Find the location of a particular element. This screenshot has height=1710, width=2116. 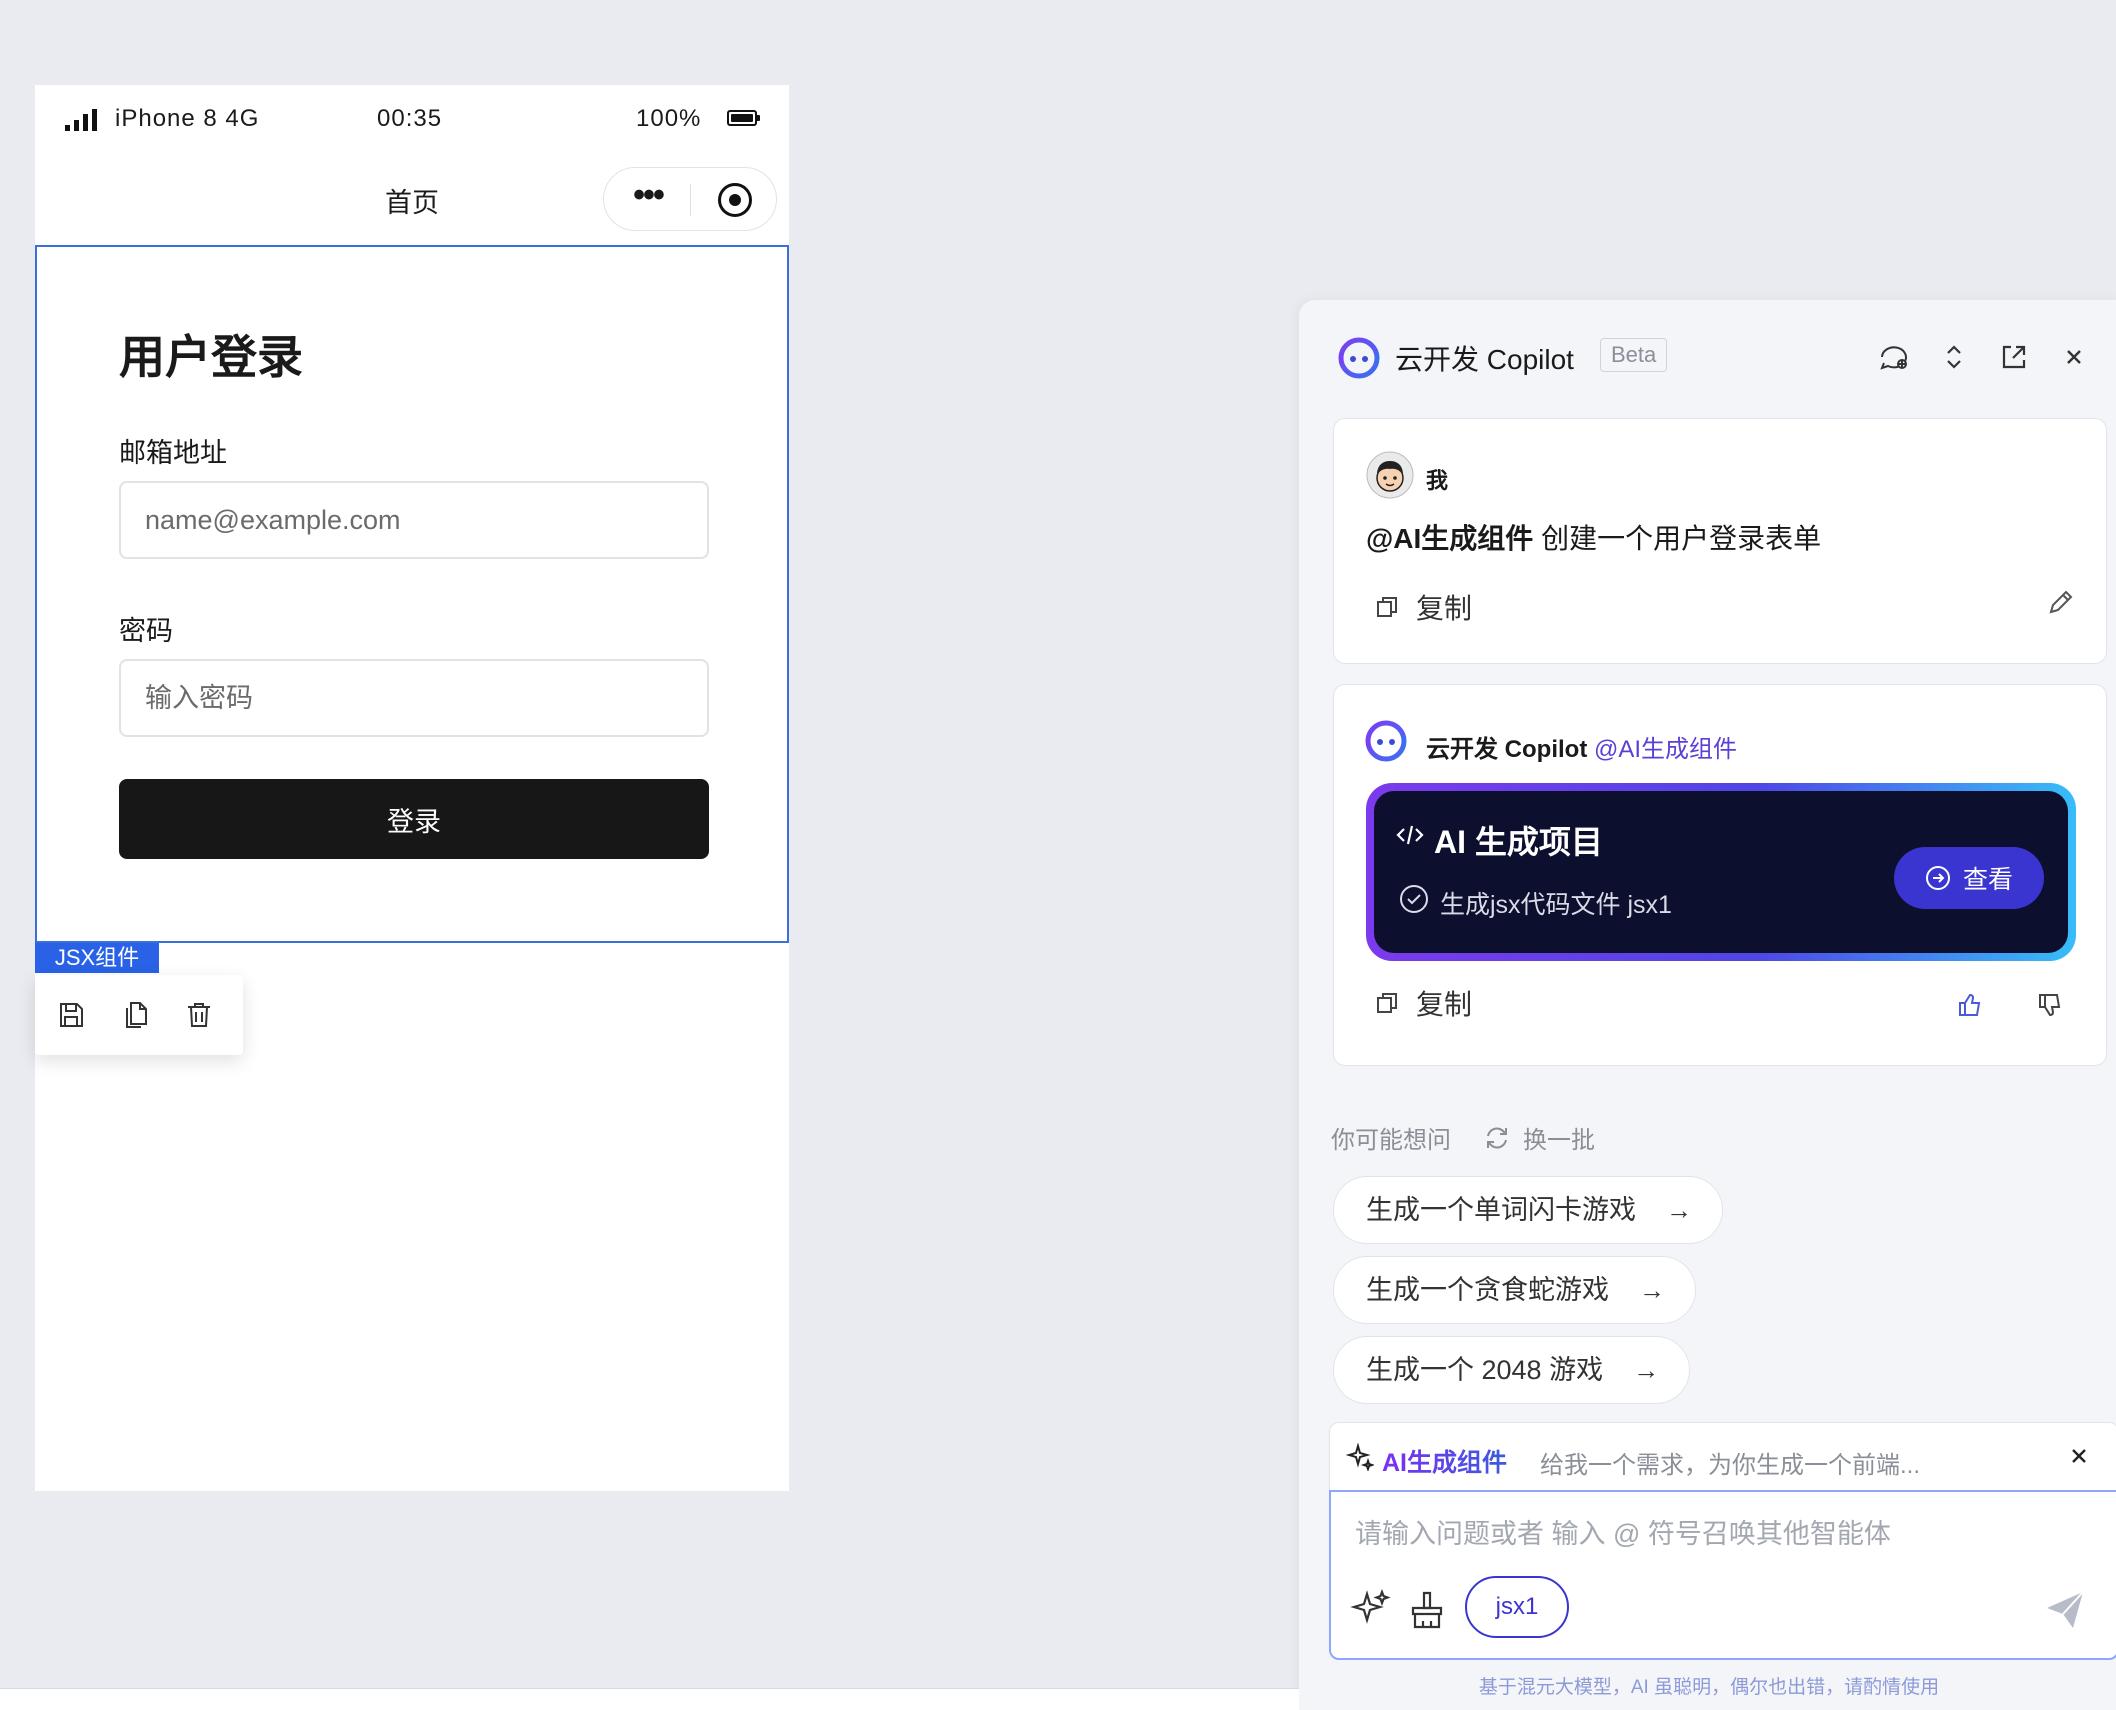

suggestions-heading: 你可能想问 is located at coordinates (1391, 1140).